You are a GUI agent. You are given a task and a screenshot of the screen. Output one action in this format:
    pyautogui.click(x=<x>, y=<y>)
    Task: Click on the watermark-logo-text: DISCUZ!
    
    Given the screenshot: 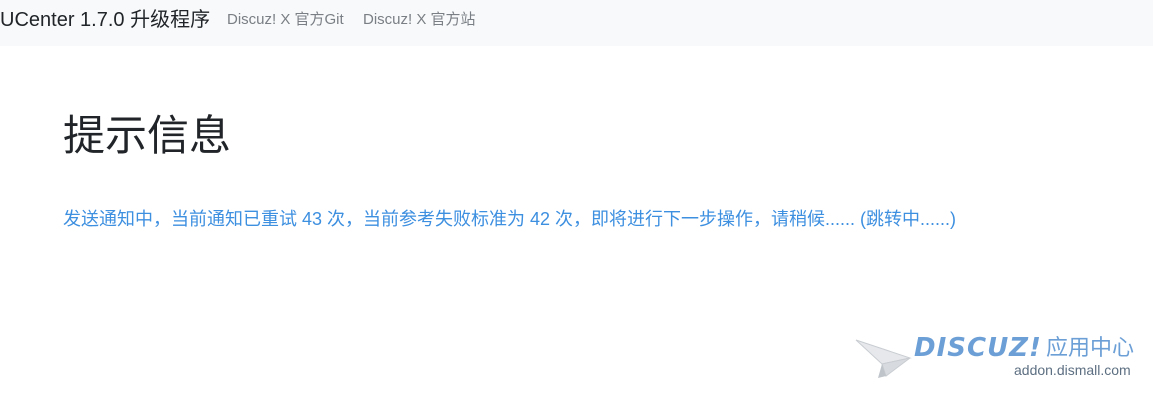 What is the action you would take?
    pyautogui.click(x=978, y=348)
    